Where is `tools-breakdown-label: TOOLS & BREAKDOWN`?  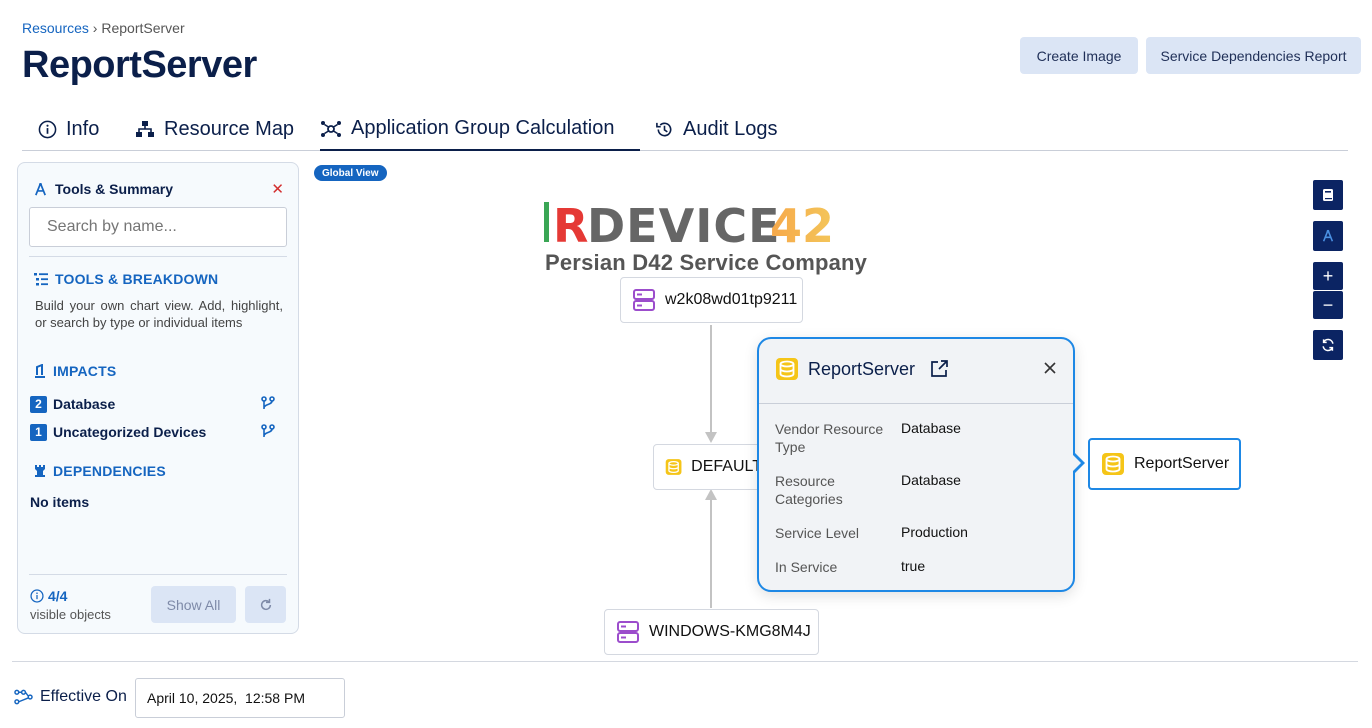 tools-breakdown-label: TOOLS & BREAKDOWN is located at coordinates (137, 279).